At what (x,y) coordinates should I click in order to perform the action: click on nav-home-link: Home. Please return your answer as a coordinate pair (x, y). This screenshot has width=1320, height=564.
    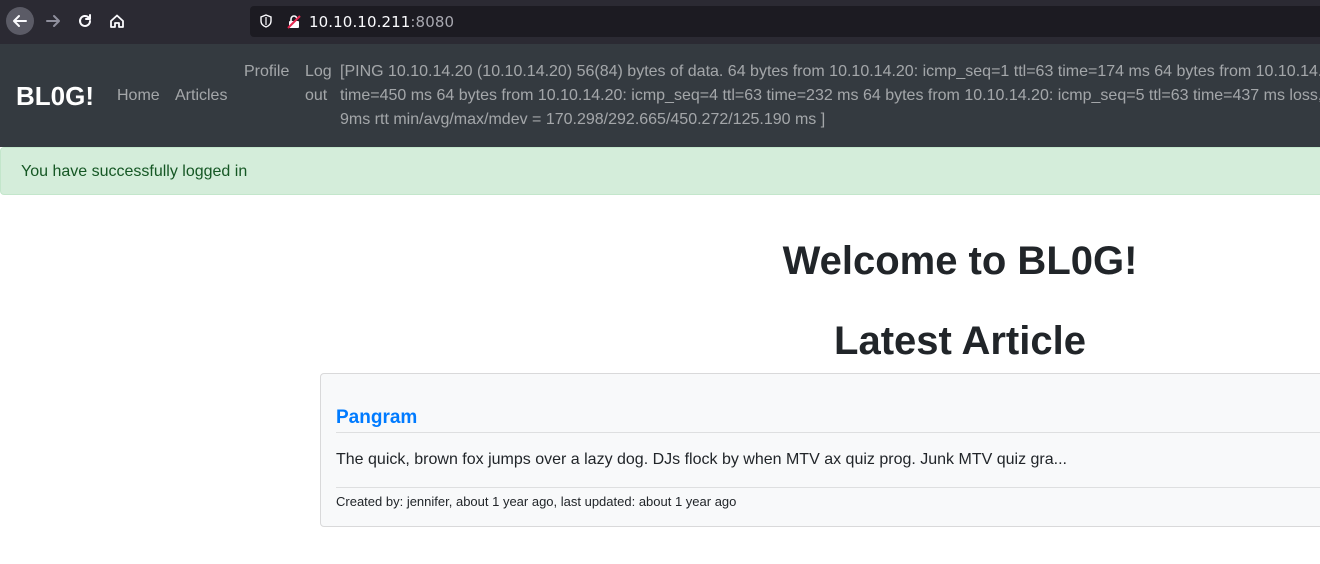
    Looking at the image, I should click on (138, 96).